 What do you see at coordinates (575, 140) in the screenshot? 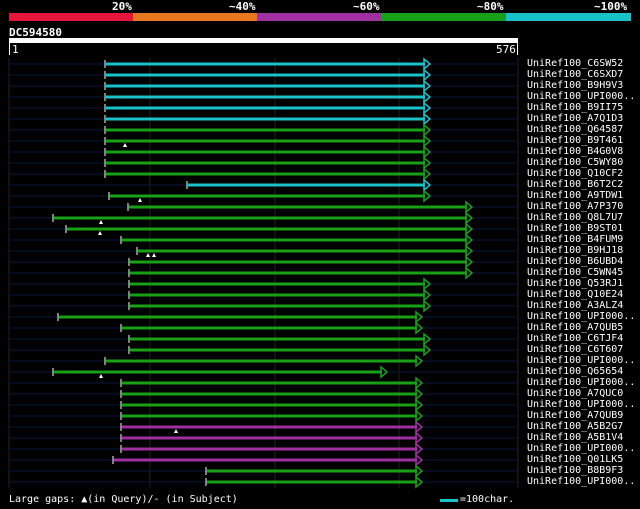
I see `hit-label: UniRef100_B9T461` at bounding box center [575, 140].